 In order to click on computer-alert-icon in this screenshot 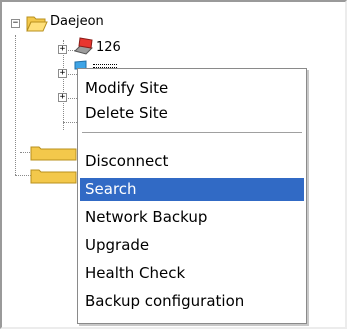, I will do `click(83, 46)`.